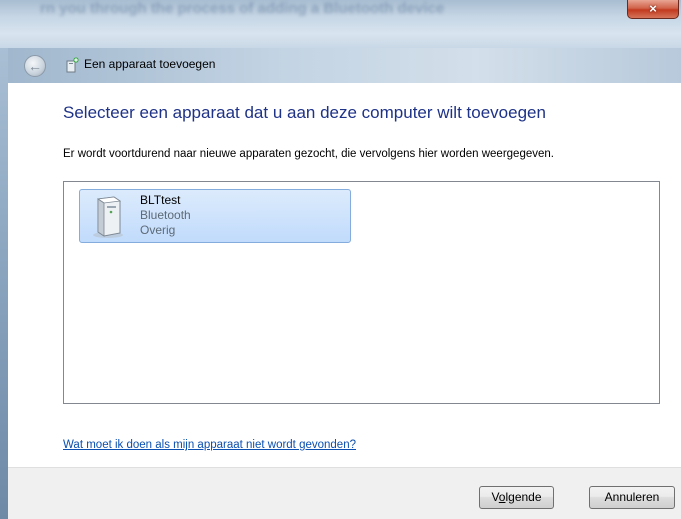  Describe the element at coordinates (160, 200) in the screenshot. I see `device-name: BLTtest` at that location.